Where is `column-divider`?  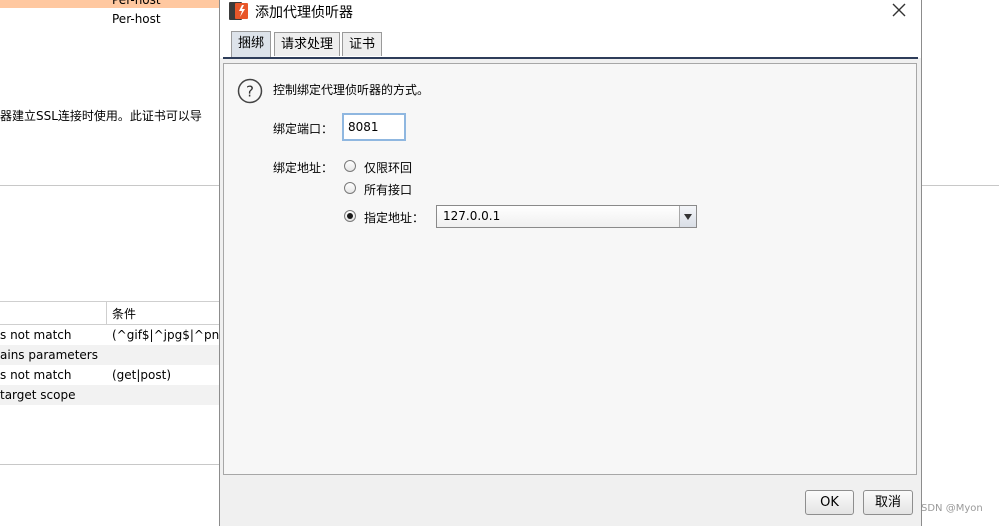 column-divider is located at coordinates (106, 313).